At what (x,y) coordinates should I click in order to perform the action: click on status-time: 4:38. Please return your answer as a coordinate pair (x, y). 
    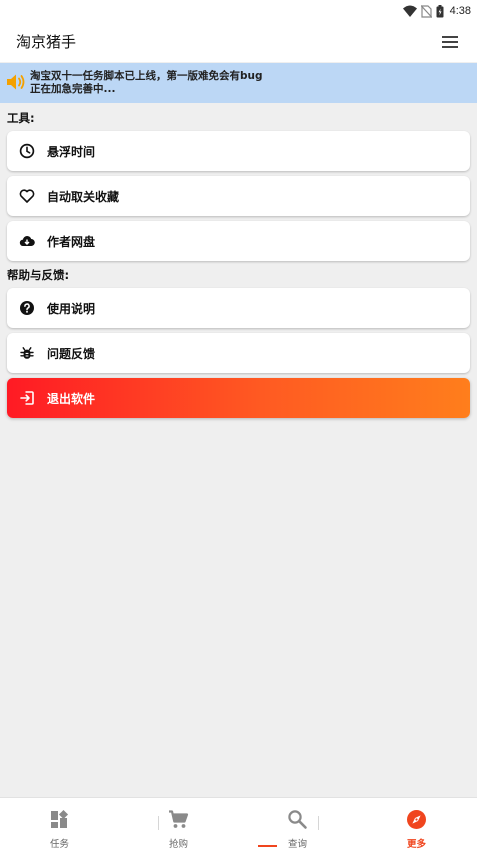
    Looking at the image, I should click on (460, 11).